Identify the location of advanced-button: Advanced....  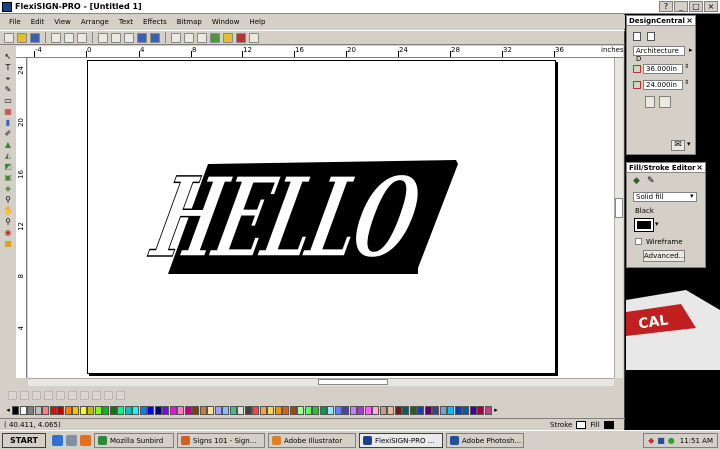
(664, 256).